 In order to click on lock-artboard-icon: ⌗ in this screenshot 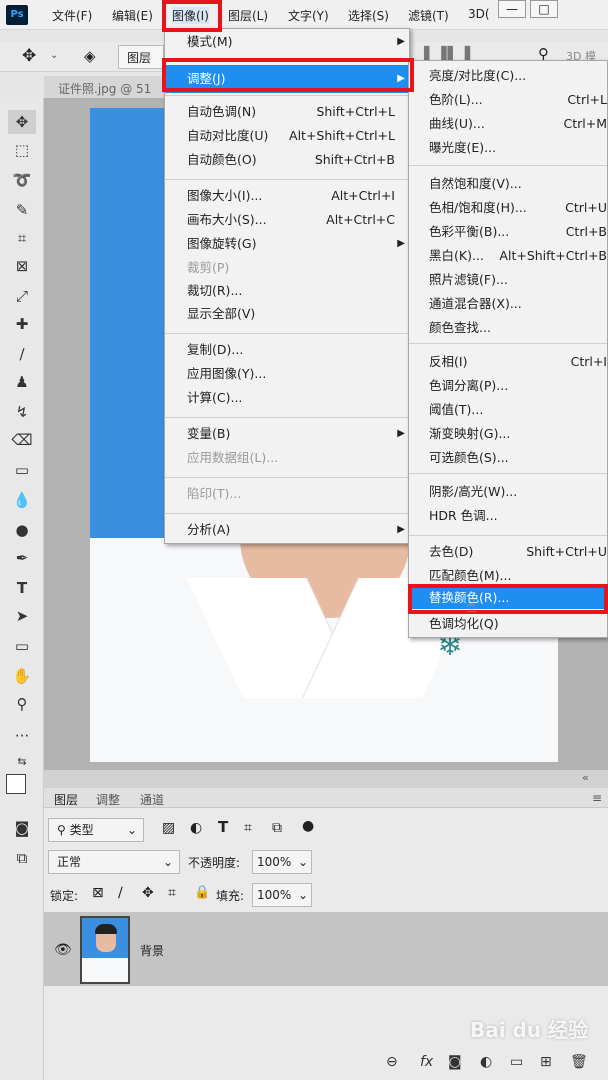, I will do `click(172, 893)`.